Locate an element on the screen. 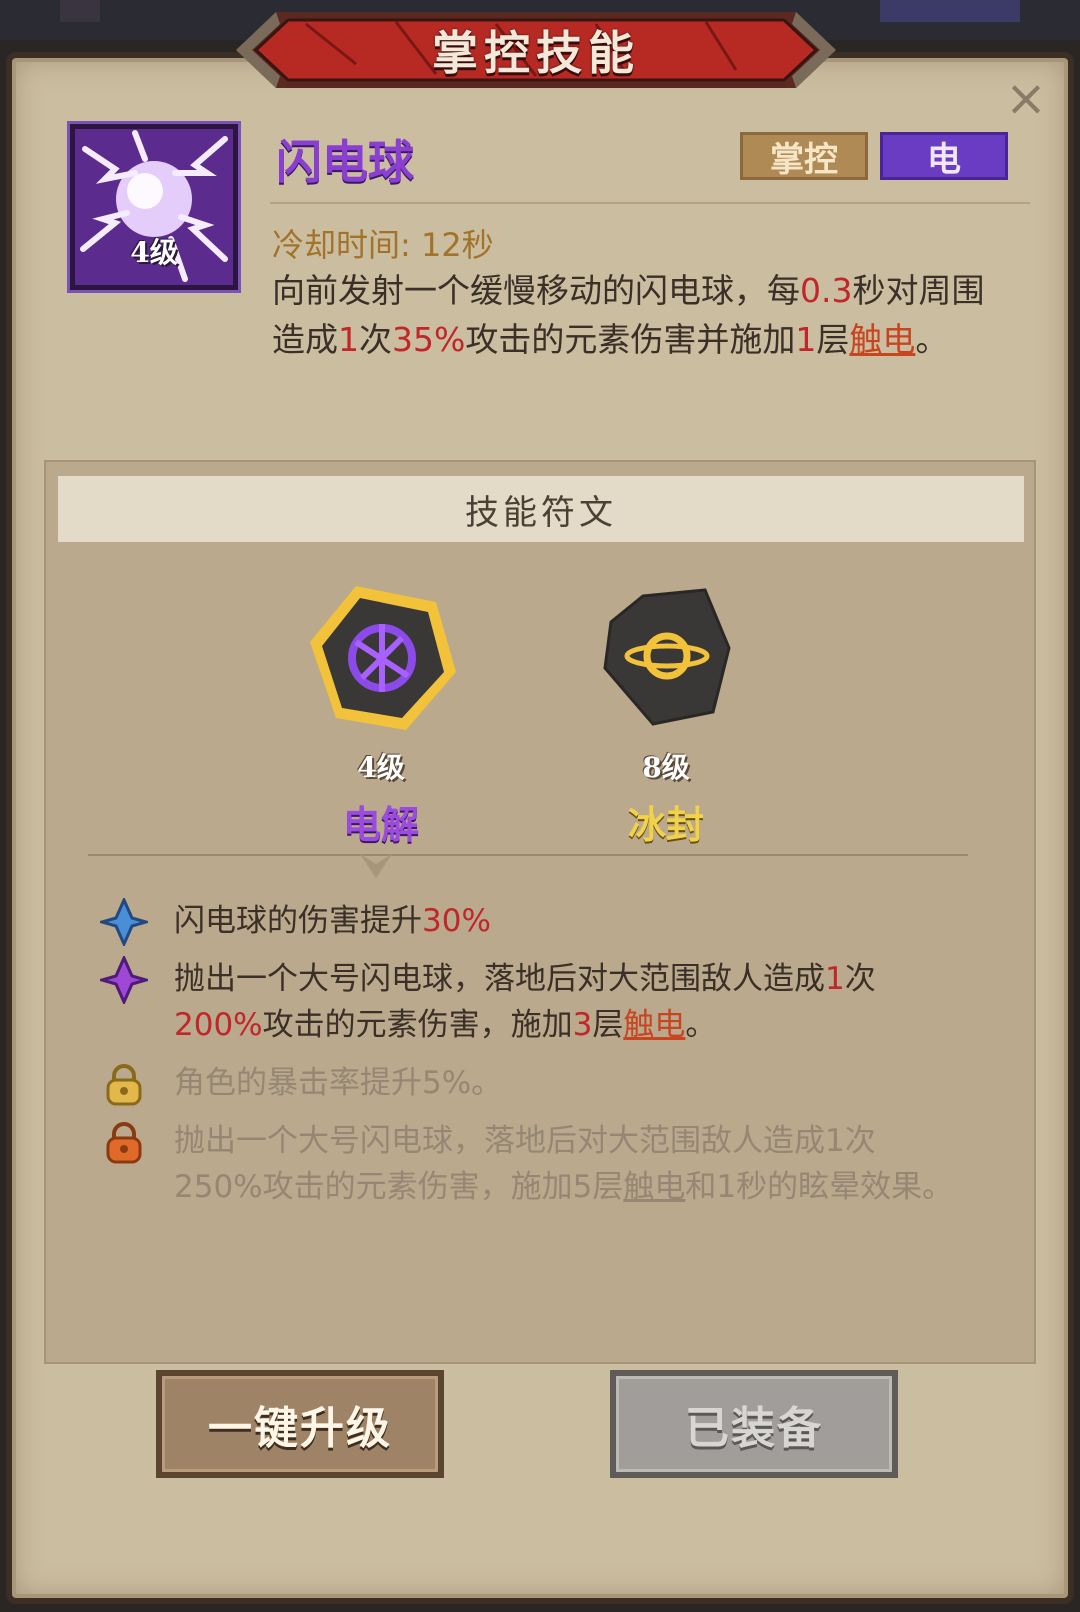 The height and width of the screenshot is (1612, 1080). electrolysis-rune-icon is located at coordinates (383, 658).